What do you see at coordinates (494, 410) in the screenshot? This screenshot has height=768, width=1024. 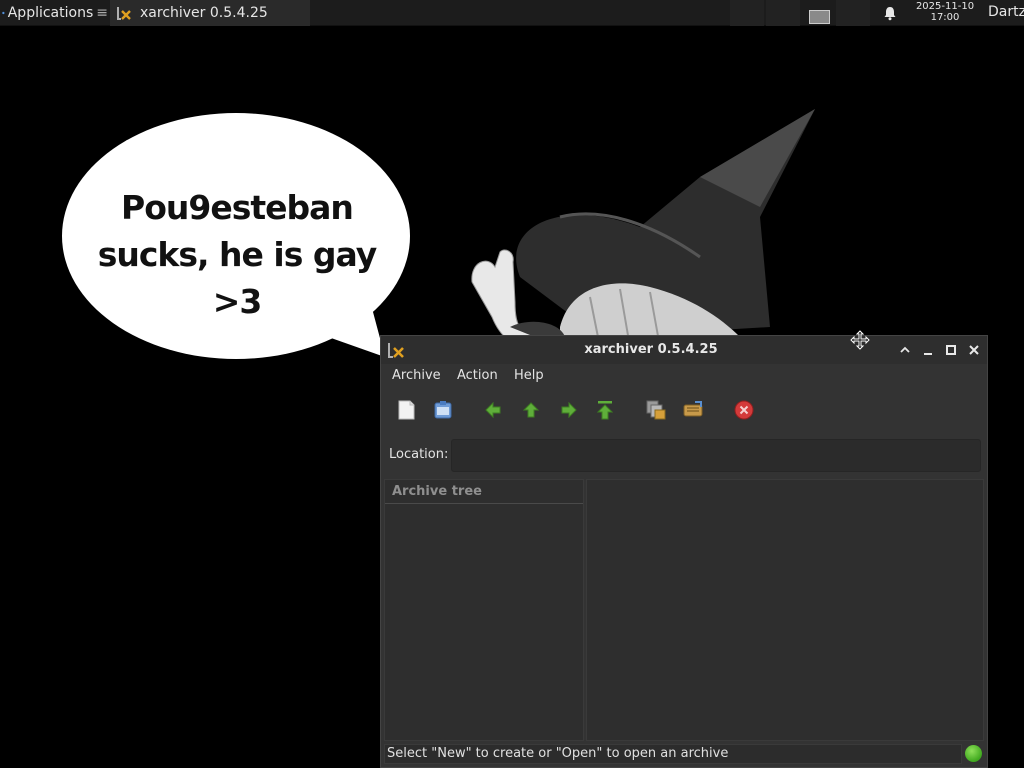 I see `back-arrow-icon` at bounding box center [494, 410].